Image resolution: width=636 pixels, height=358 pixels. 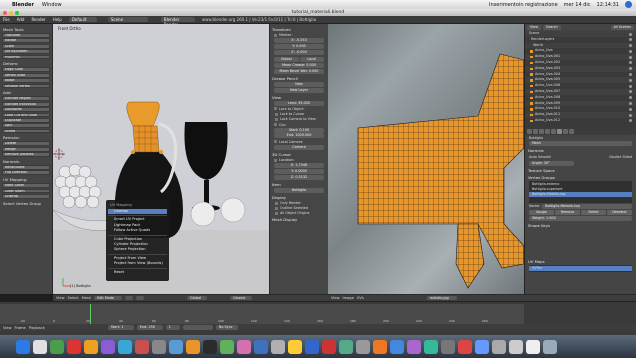 I want to click on tool-button-extrude-individual: Extrude Individual, so click(x=26, y=104).